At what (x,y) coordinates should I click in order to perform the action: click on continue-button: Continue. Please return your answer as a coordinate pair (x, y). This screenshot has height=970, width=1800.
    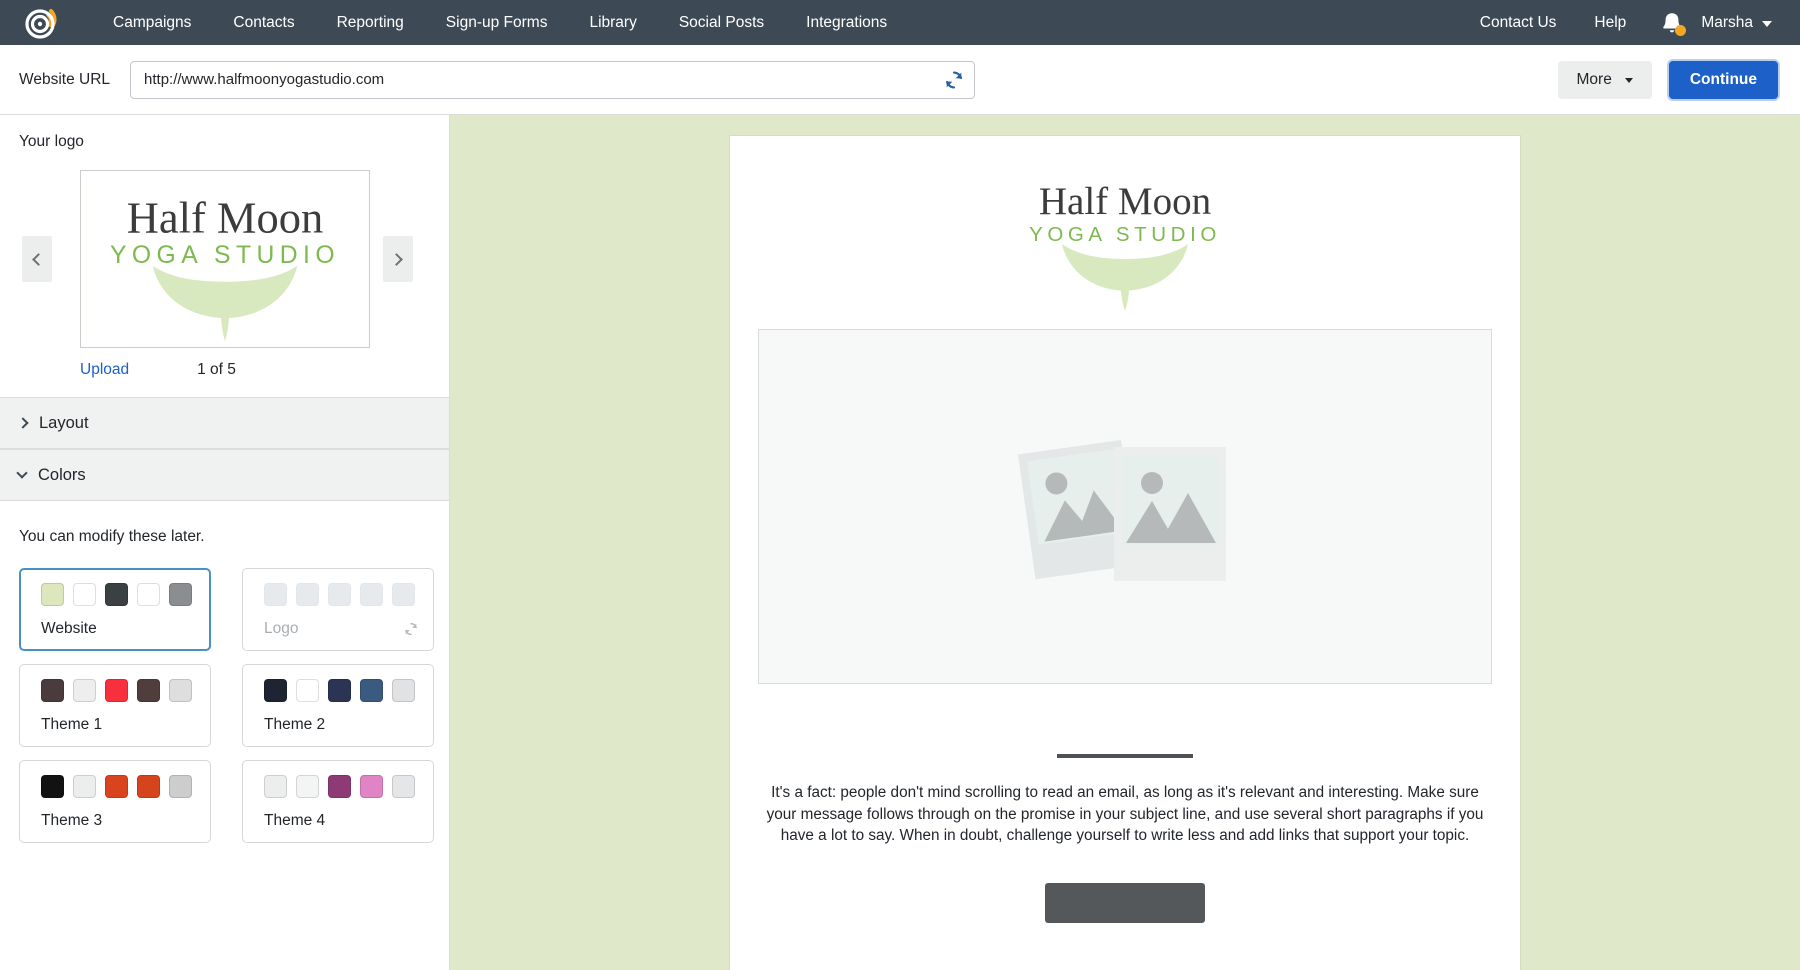
    Looking at the image, I should click on (1723, 79).